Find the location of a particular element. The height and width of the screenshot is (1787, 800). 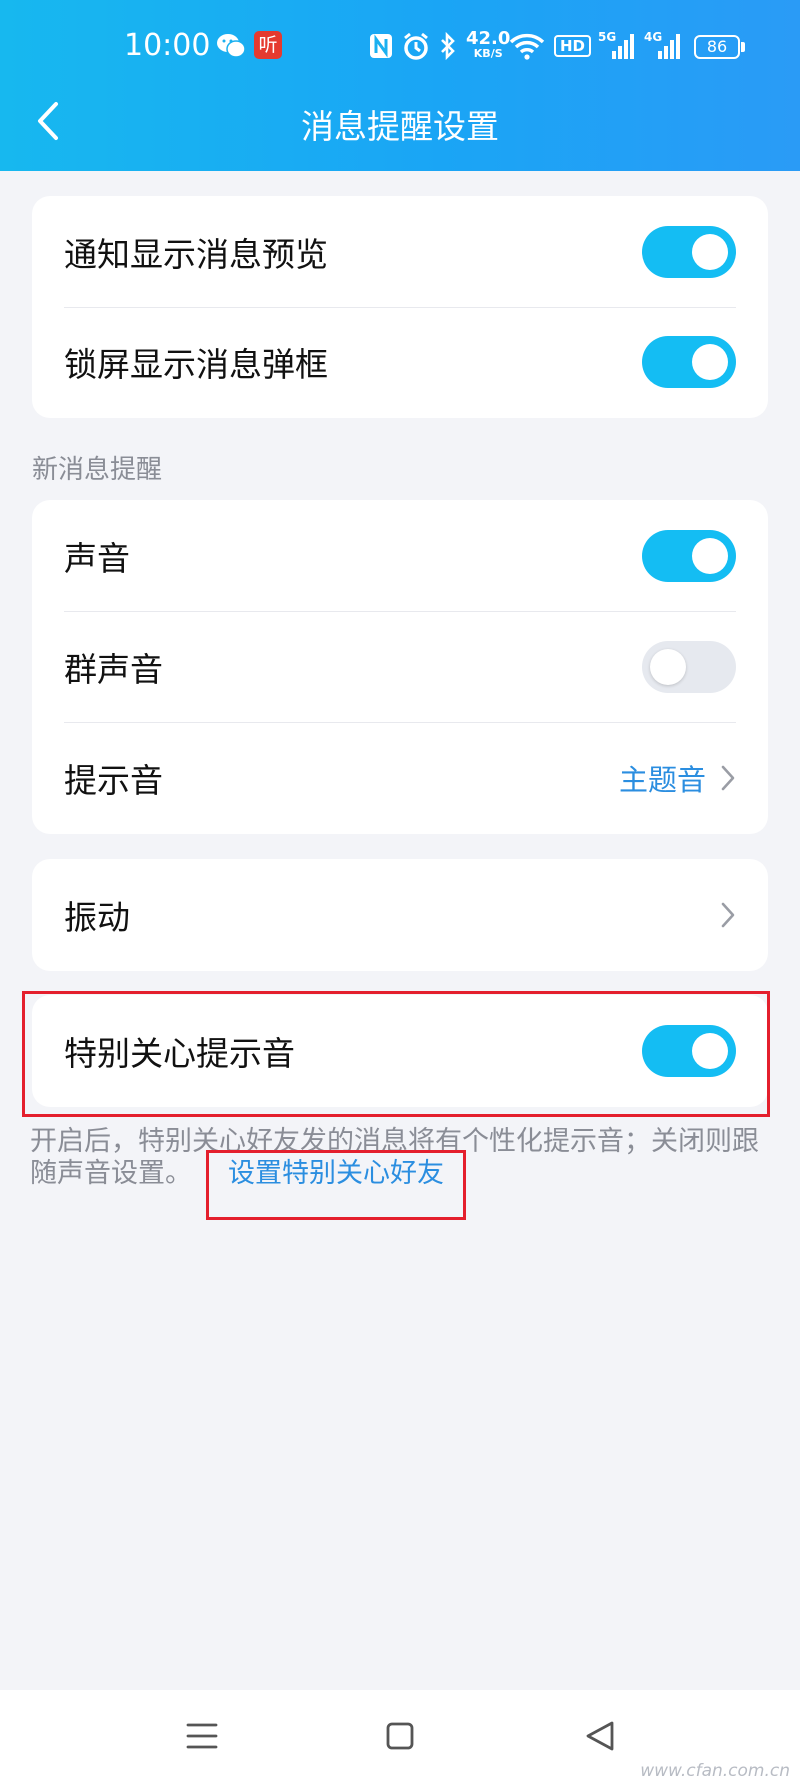

watermark: www.cfan.com.cn is located at coordinates (715, 1771).